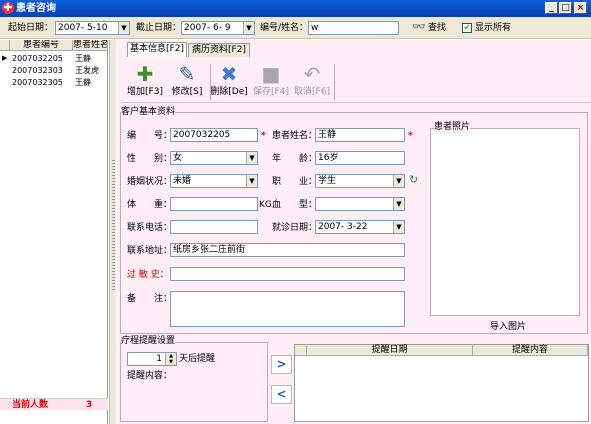 The width and height of the screenshot is (591, 424). I want to click on address-label: 联系地址：, so click(150, 251).